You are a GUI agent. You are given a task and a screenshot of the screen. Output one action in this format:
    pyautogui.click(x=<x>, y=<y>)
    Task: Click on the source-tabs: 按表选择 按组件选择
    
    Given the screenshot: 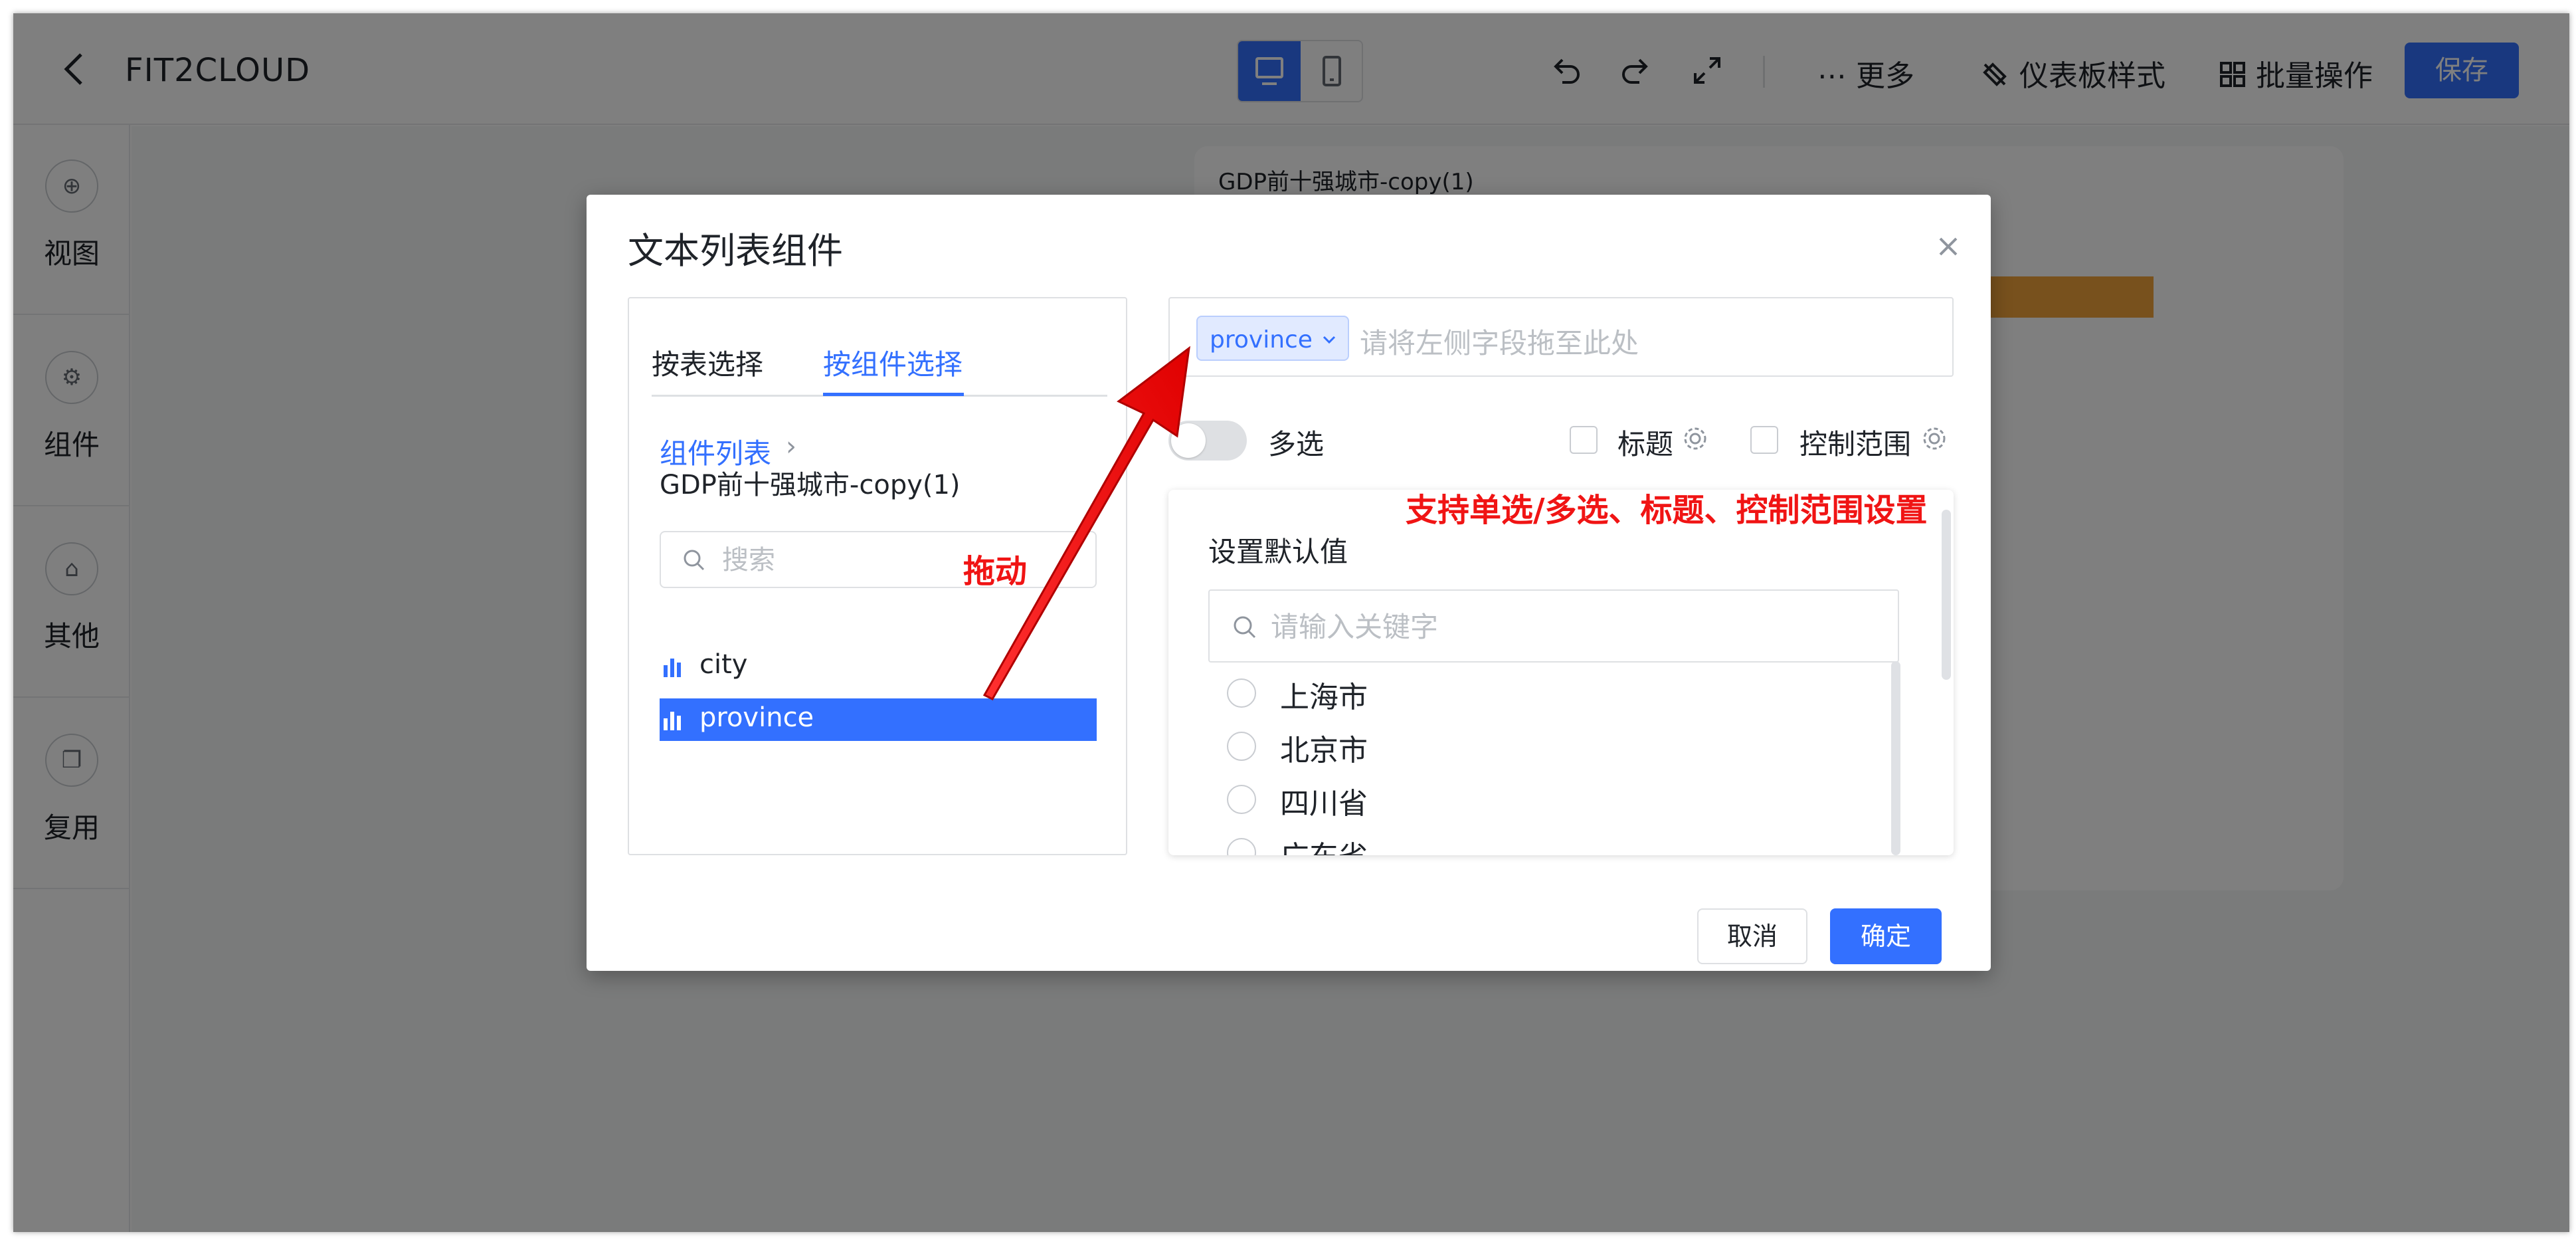 What is the action you would take?
    pyautogui.click(x=879, y=367)
    